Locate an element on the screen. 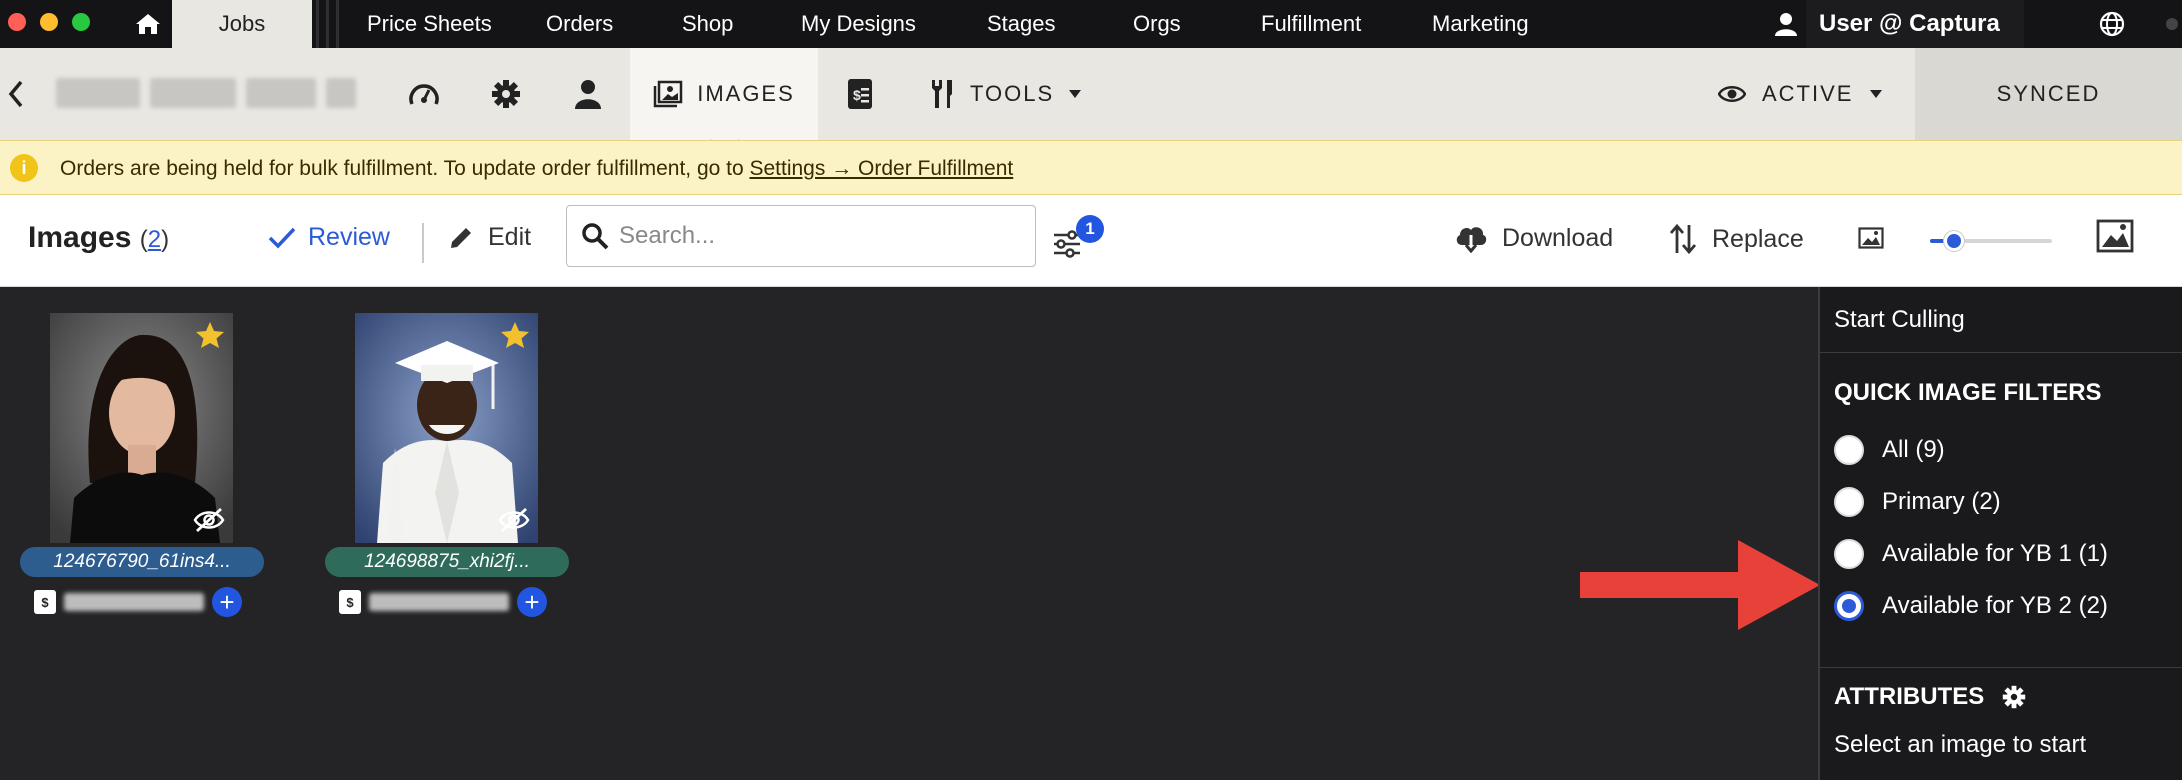  tab-images: IMAGES is located at coordinates (724, 94).